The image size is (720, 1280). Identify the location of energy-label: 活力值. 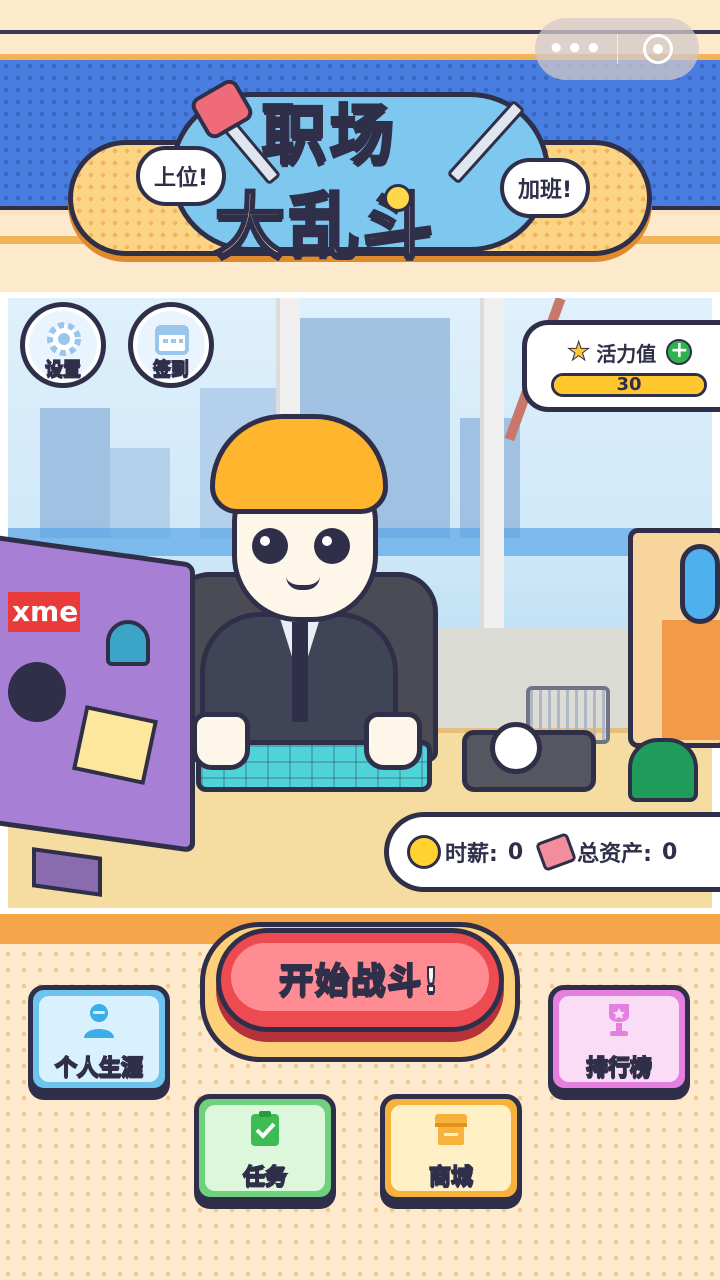
(626, 353).